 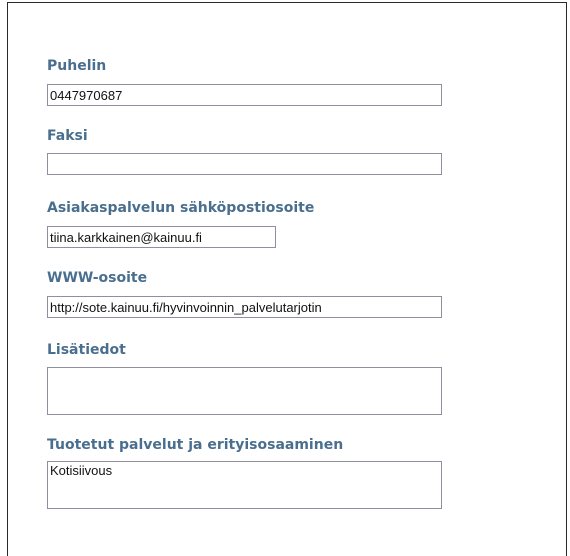 What do you see at coordinates (244, 95) in the screenshot?
I see `phone-input` at bounding box center [244, 95].